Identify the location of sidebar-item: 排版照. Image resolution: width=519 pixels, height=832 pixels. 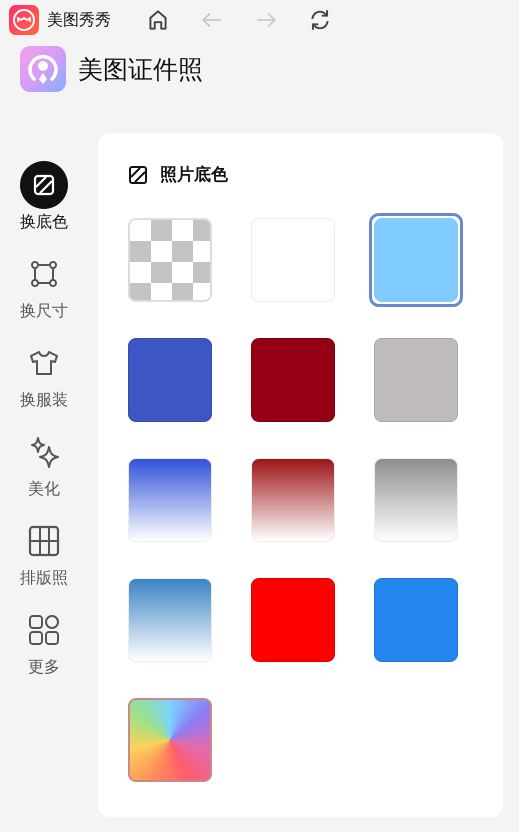
(44, 553).